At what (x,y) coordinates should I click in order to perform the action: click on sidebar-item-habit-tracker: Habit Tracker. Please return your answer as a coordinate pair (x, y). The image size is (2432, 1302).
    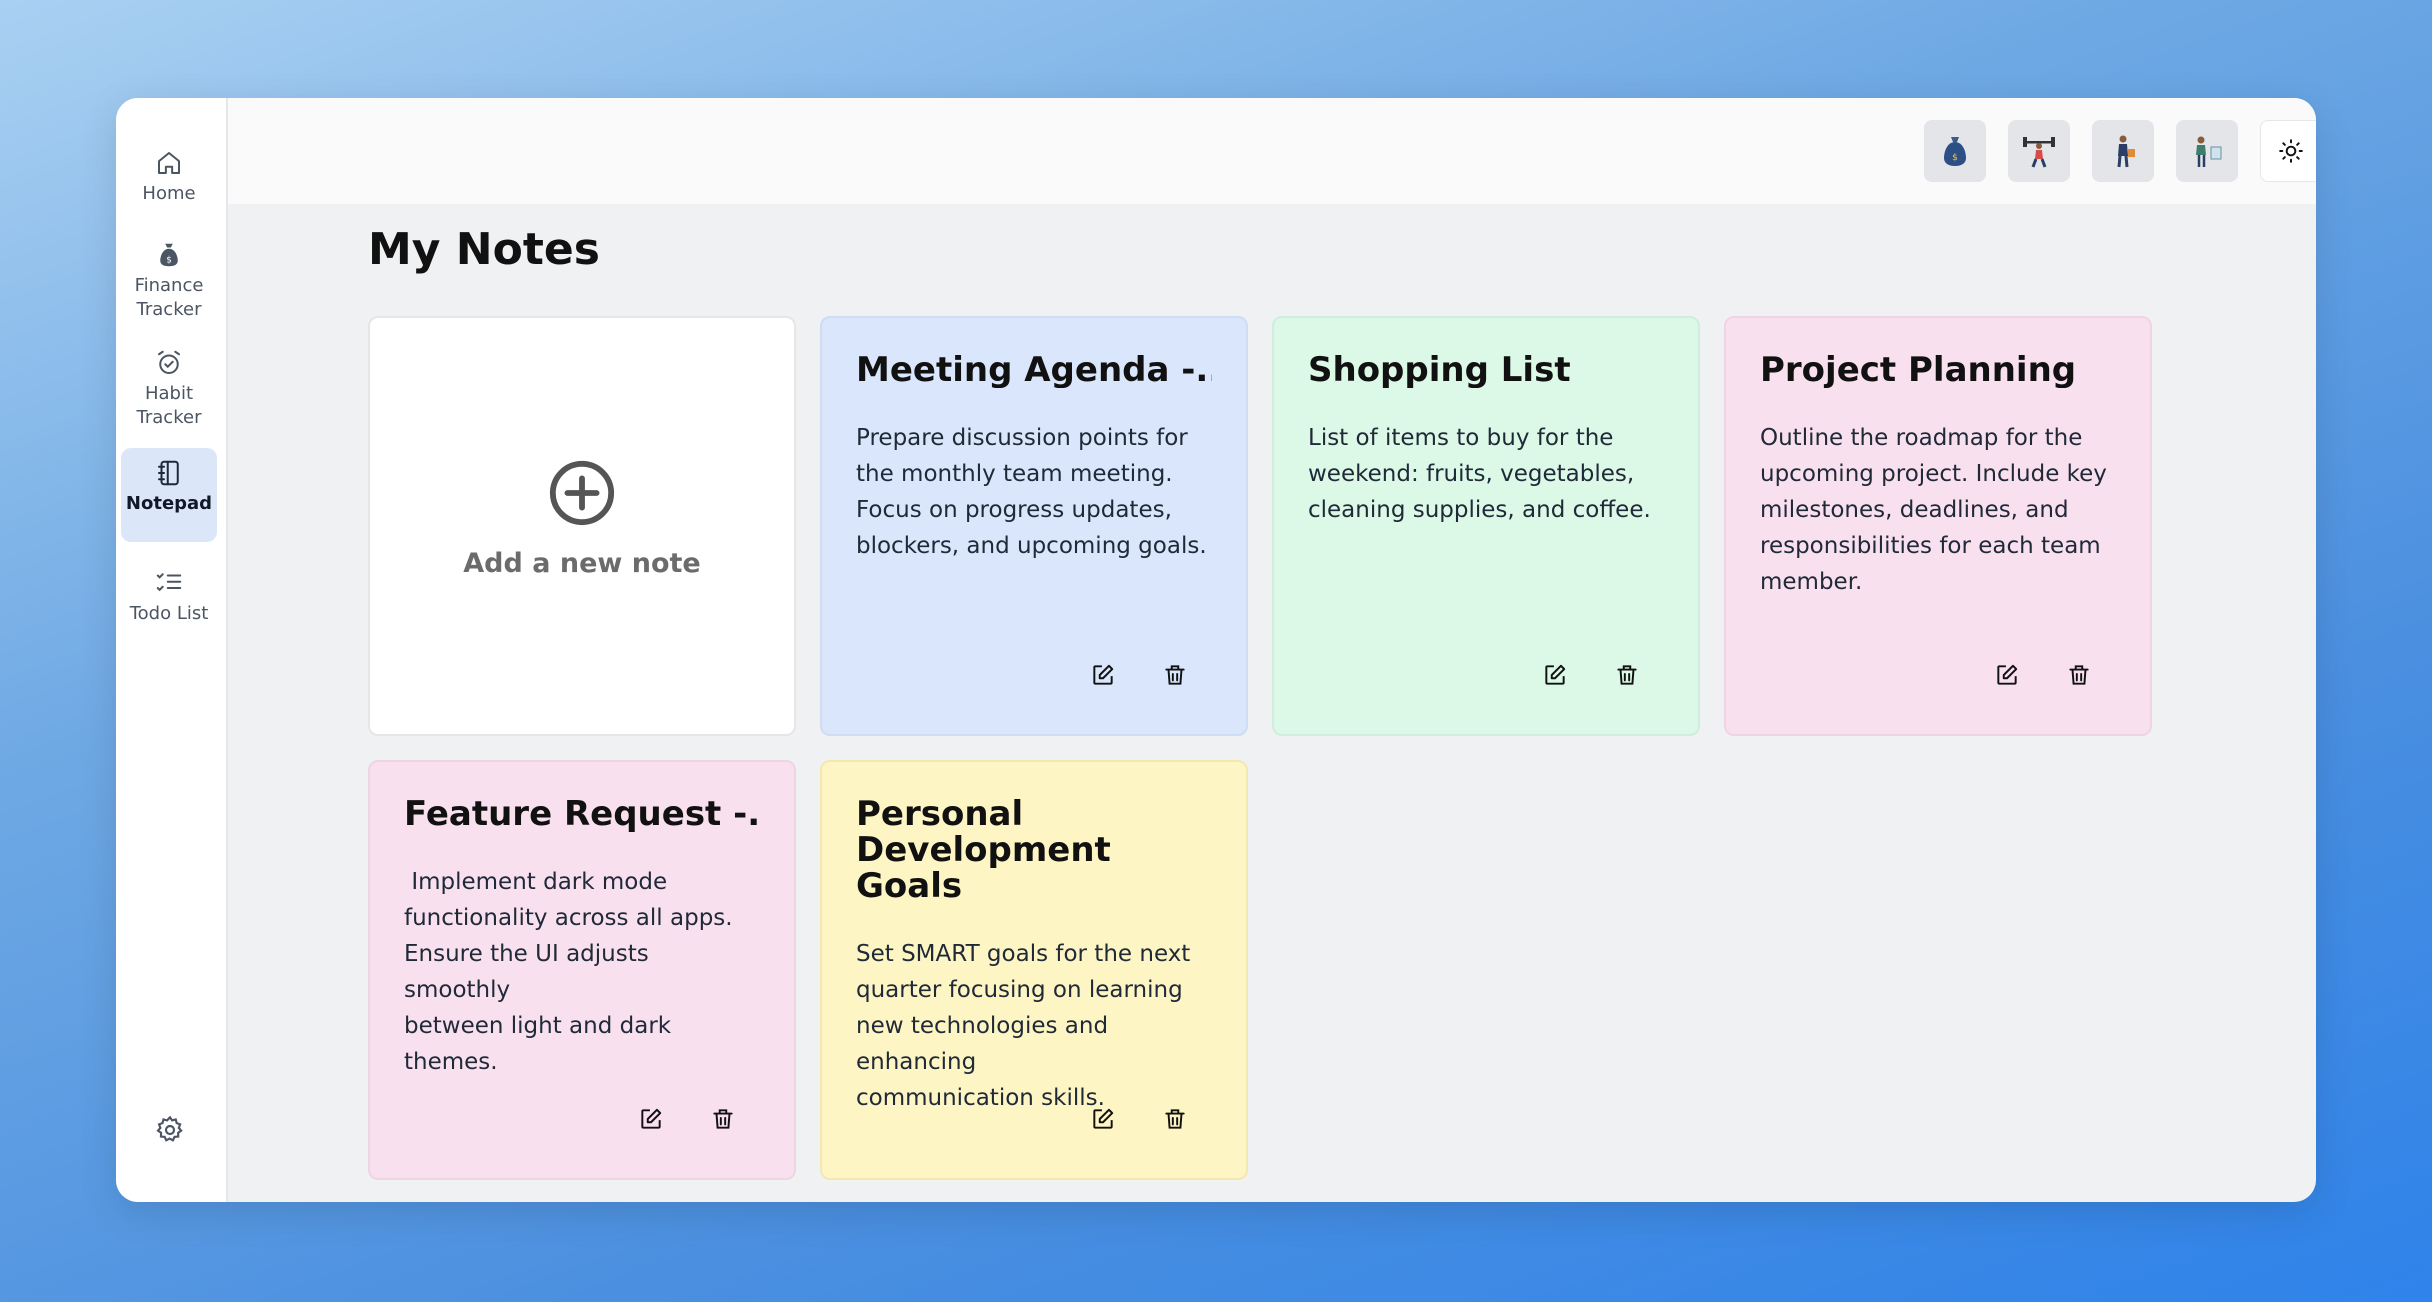
    Looking at the image, I should click on (169, 388).